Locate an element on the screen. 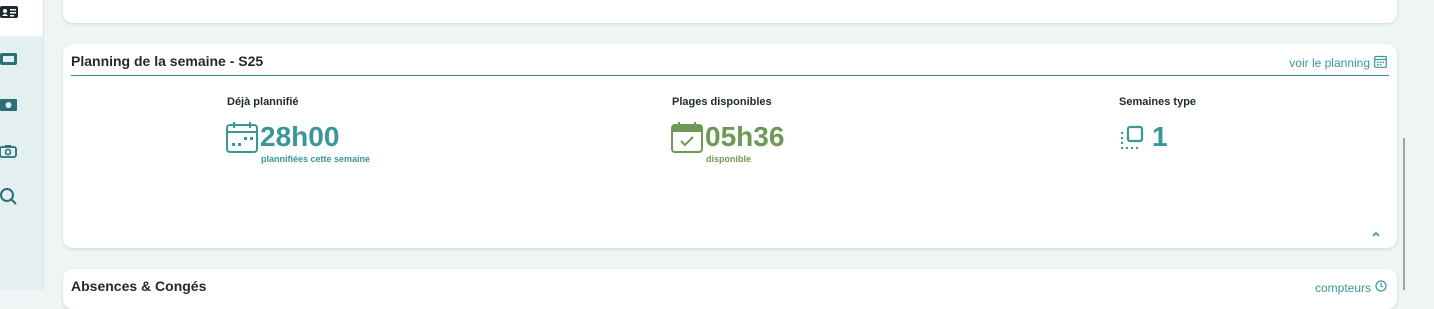 The height and width of the screenshot is (309, 1434). stat-available-slots: Plages disponibles 05h36 disponible is located at coordinates (727, 130).